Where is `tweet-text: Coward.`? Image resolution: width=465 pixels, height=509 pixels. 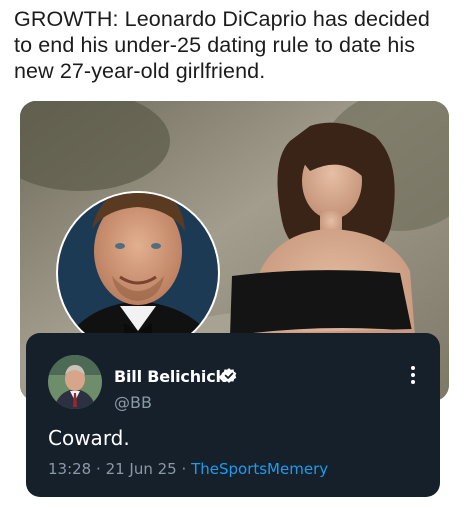 tweet-text: Coward. is located at coordinates (89, 438).